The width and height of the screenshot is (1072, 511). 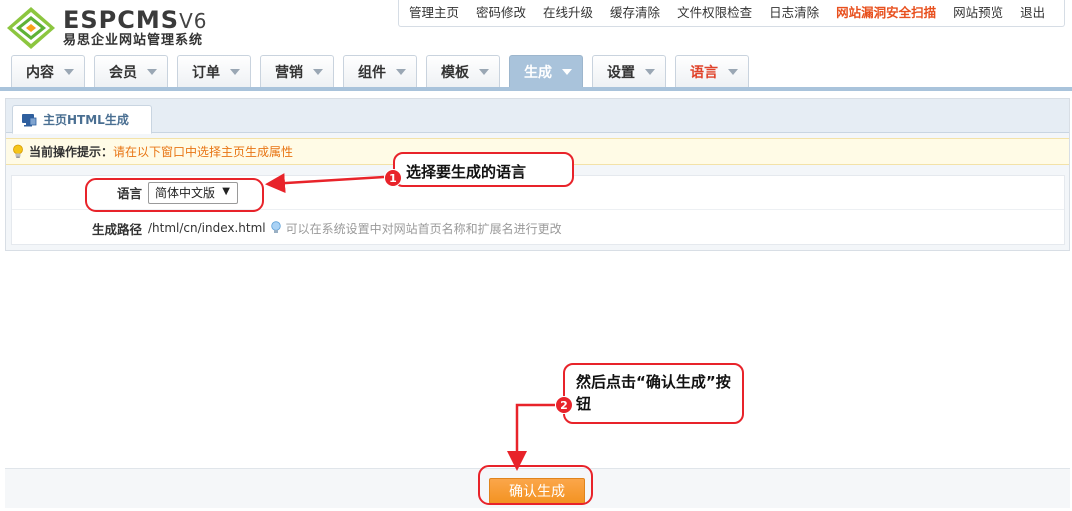 What do you see at coordinates (653, 393) in the screenshot?
I see `annotation-callout-step2: 然后点击“确认生成”按钮` at bounding box center [653, 393].